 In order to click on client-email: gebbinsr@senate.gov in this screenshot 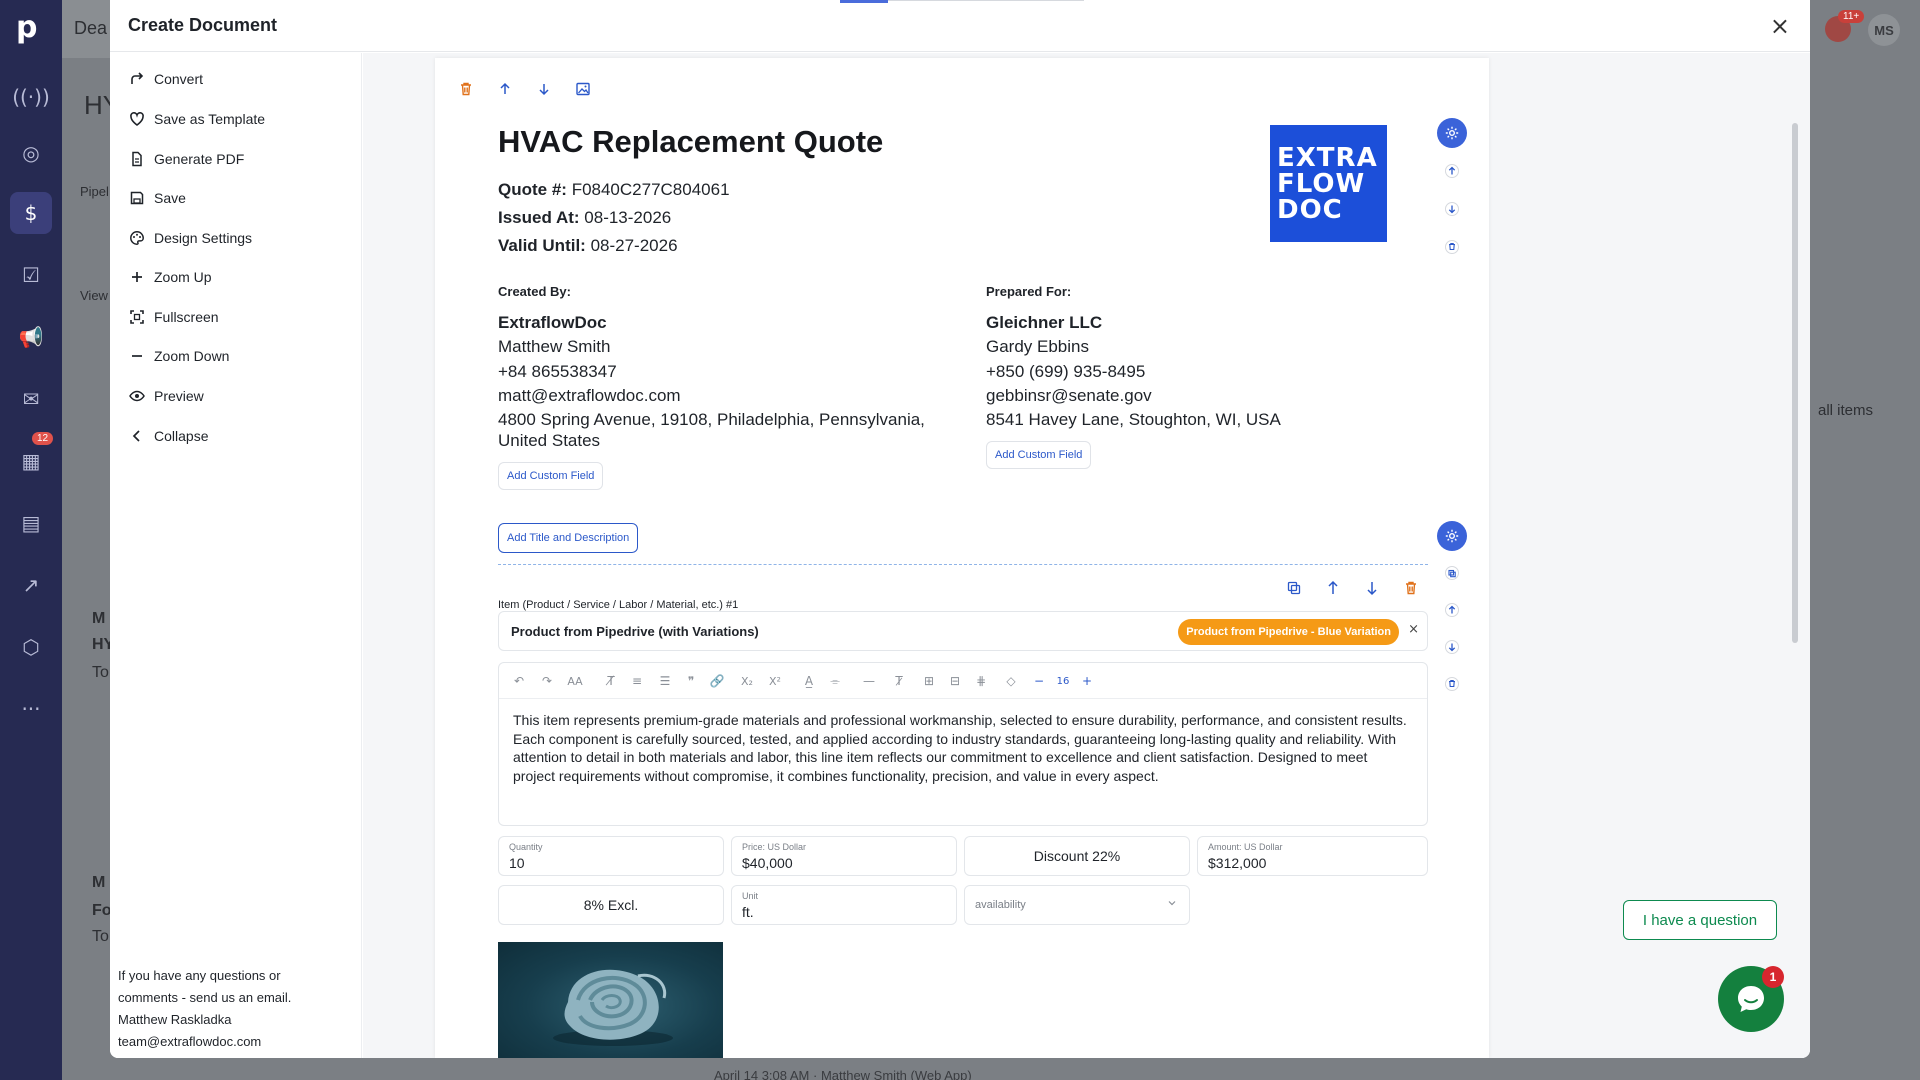, I will do `click(1206, 395)`.